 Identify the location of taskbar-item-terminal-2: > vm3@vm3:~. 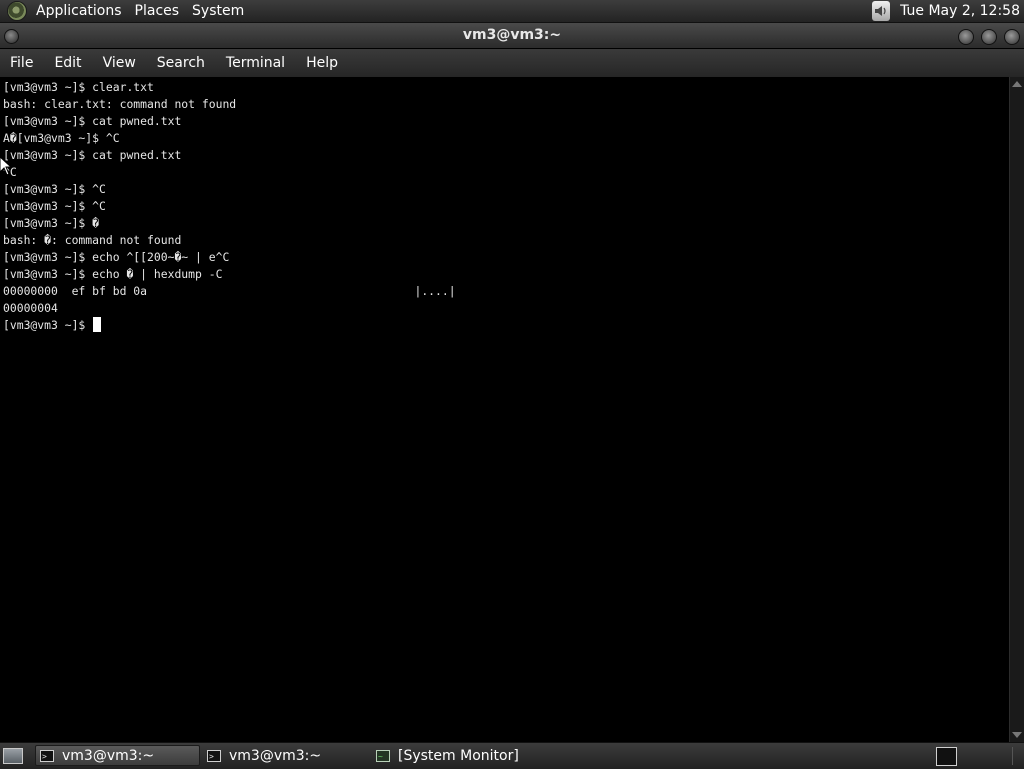
(285, 755).